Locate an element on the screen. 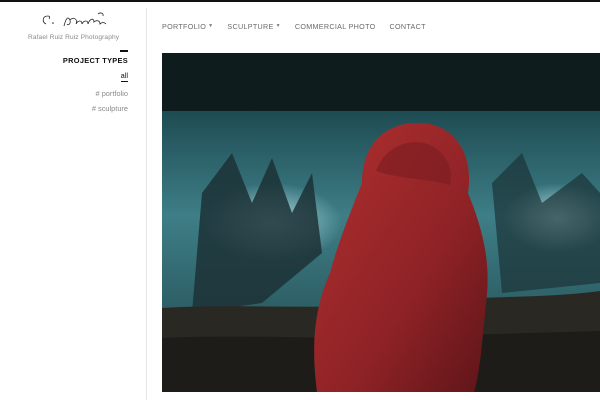 This screenshot has height=400, width=600. filter-portfolio: # portfolio is located at coordinates (95, 93).